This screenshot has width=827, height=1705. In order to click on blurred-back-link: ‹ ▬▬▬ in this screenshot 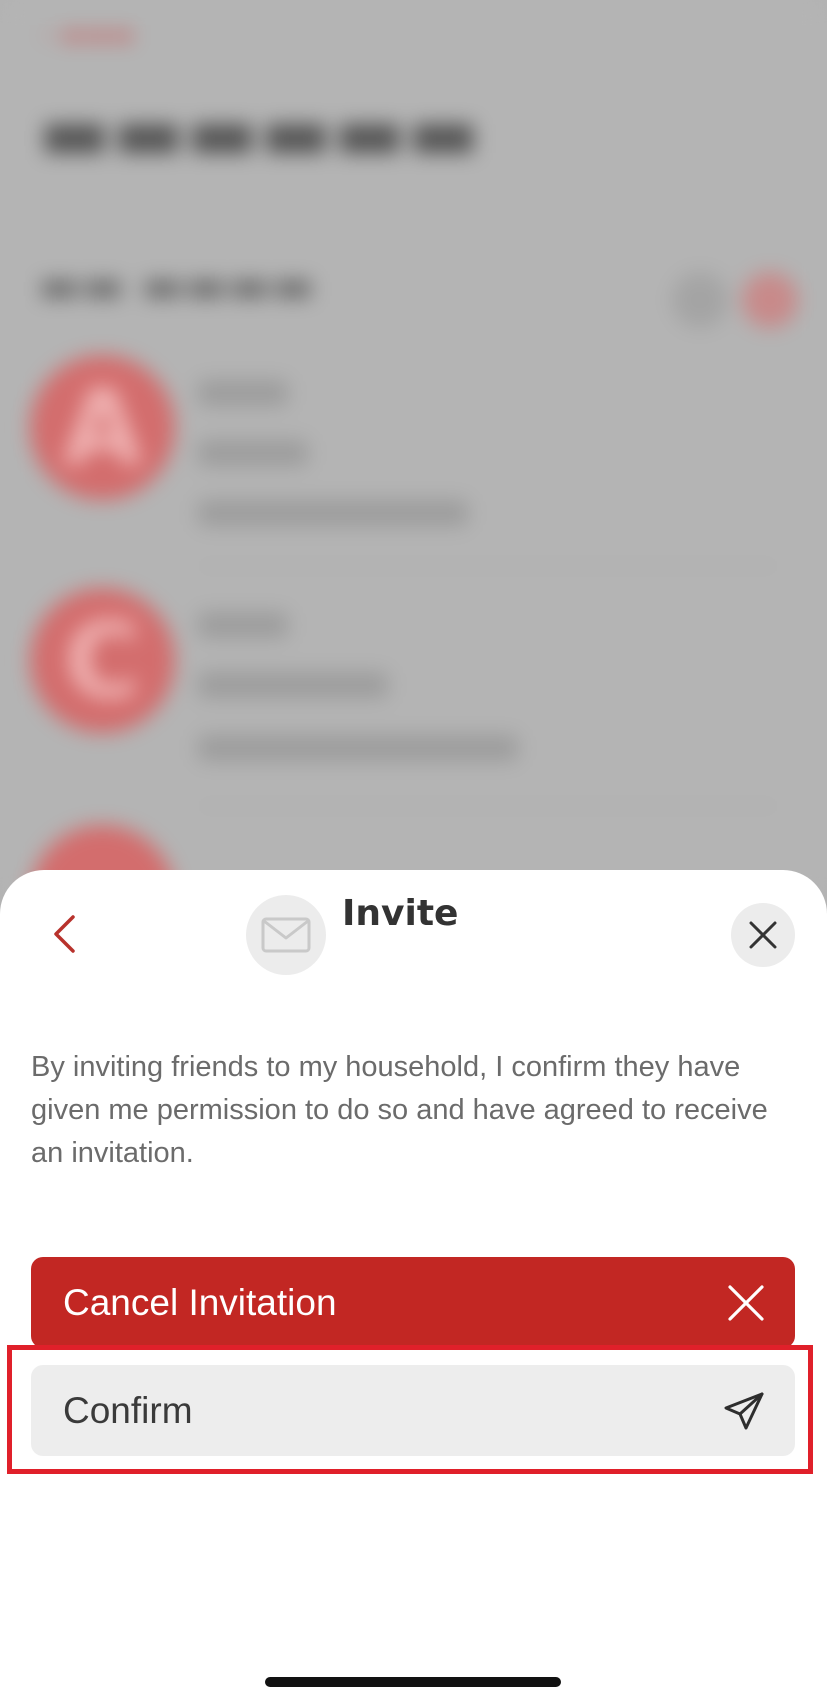, I will do `click(88, 35)`.